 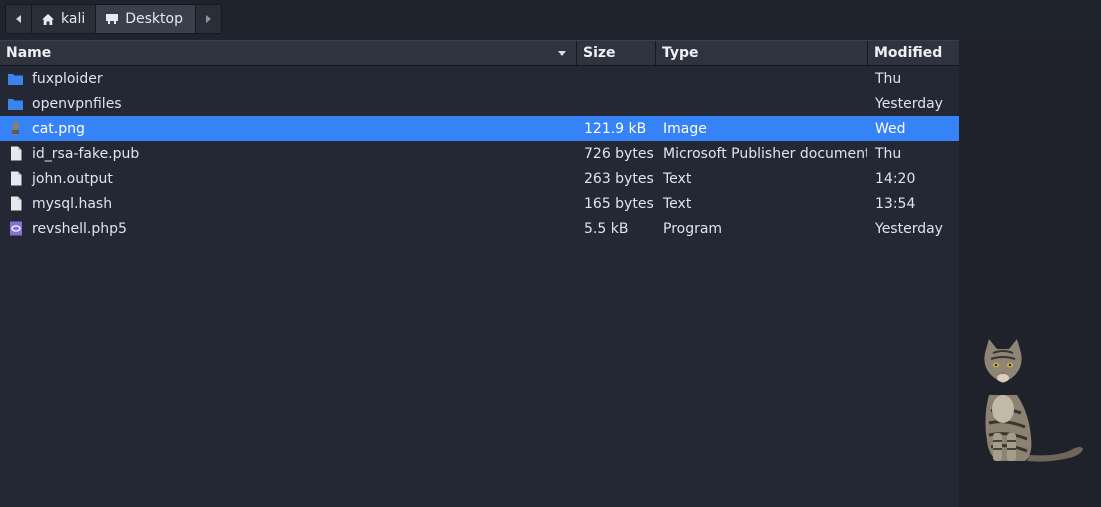 What do you see at coordinates (67, 78) in the screenshot?
I see `file-name: fuxploider` at bounding box center [67, 78].